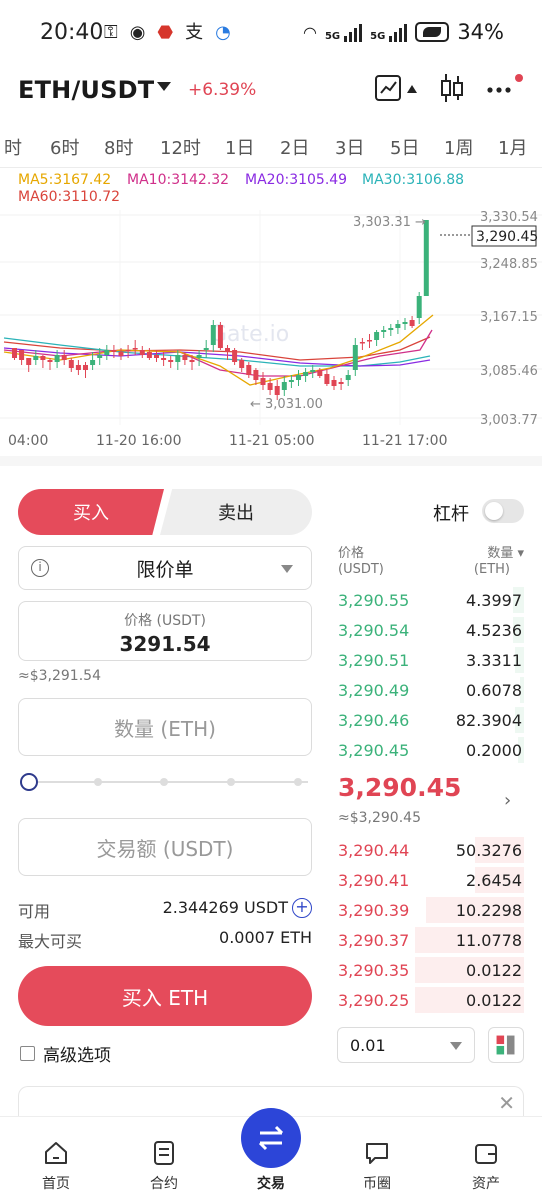 The width and height of the screenshot is (542, 1200). I want to click on tab-timeframe: 3日, so click(349, 147).